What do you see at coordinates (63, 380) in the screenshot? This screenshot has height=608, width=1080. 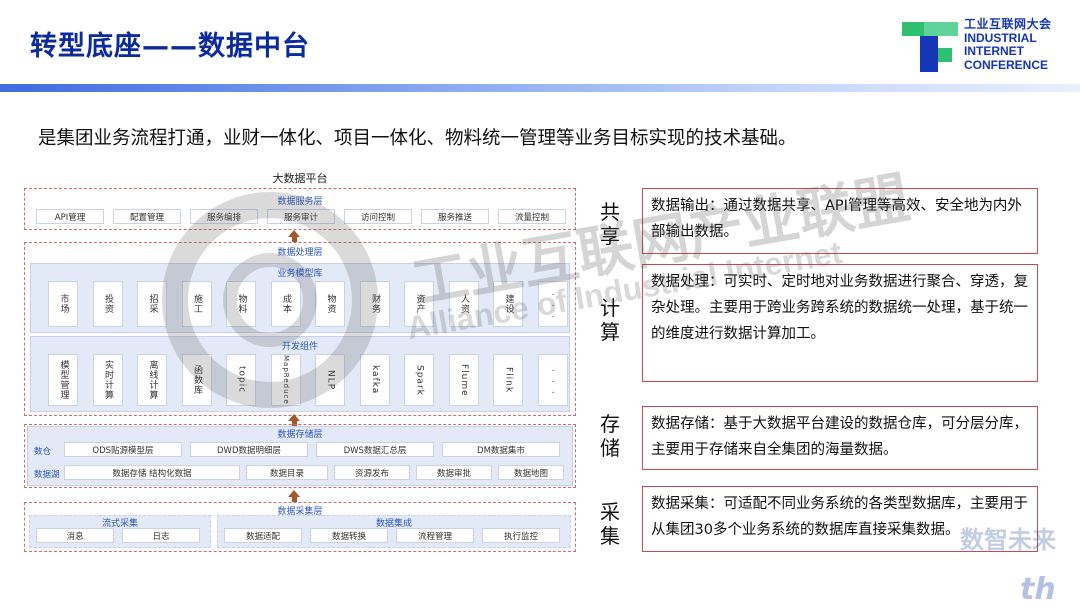 I see `dev-chip: 模型管理` at bounding box center [63, 380].